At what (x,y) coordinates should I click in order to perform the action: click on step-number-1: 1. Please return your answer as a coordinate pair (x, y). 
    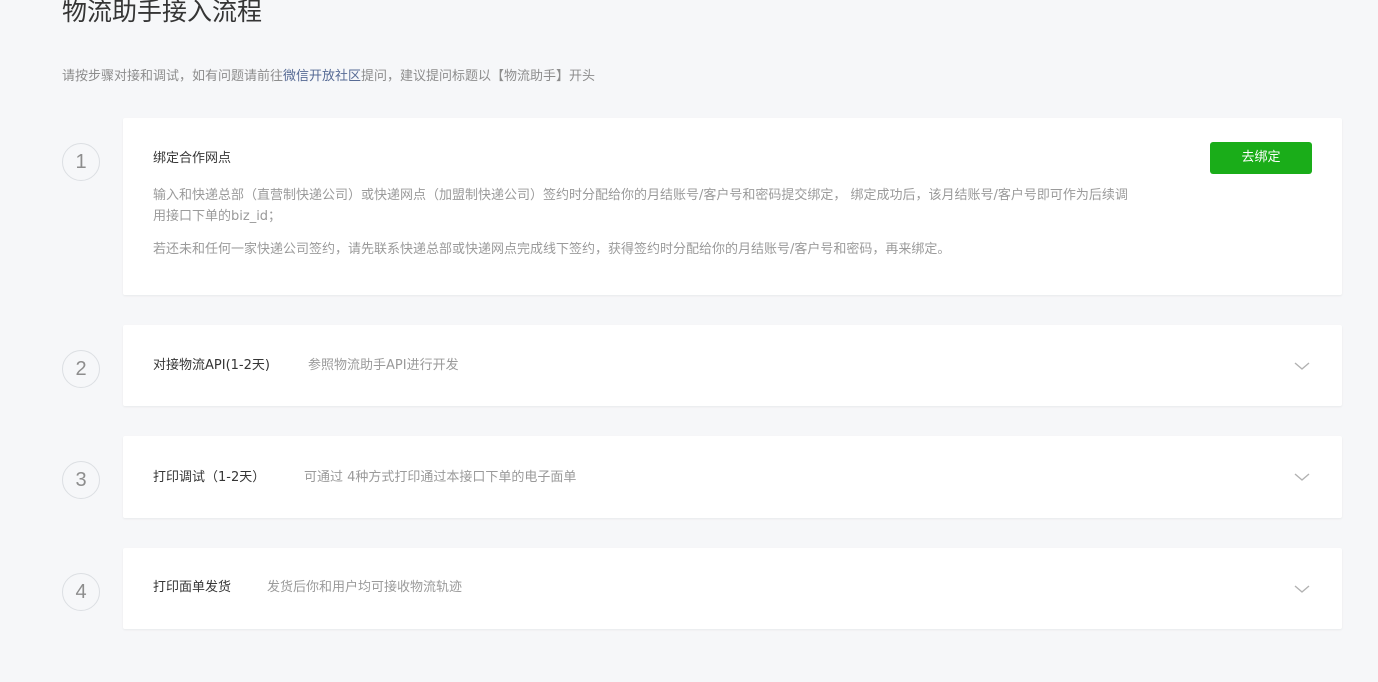
    Looking at the image, I should click on (81, 162).